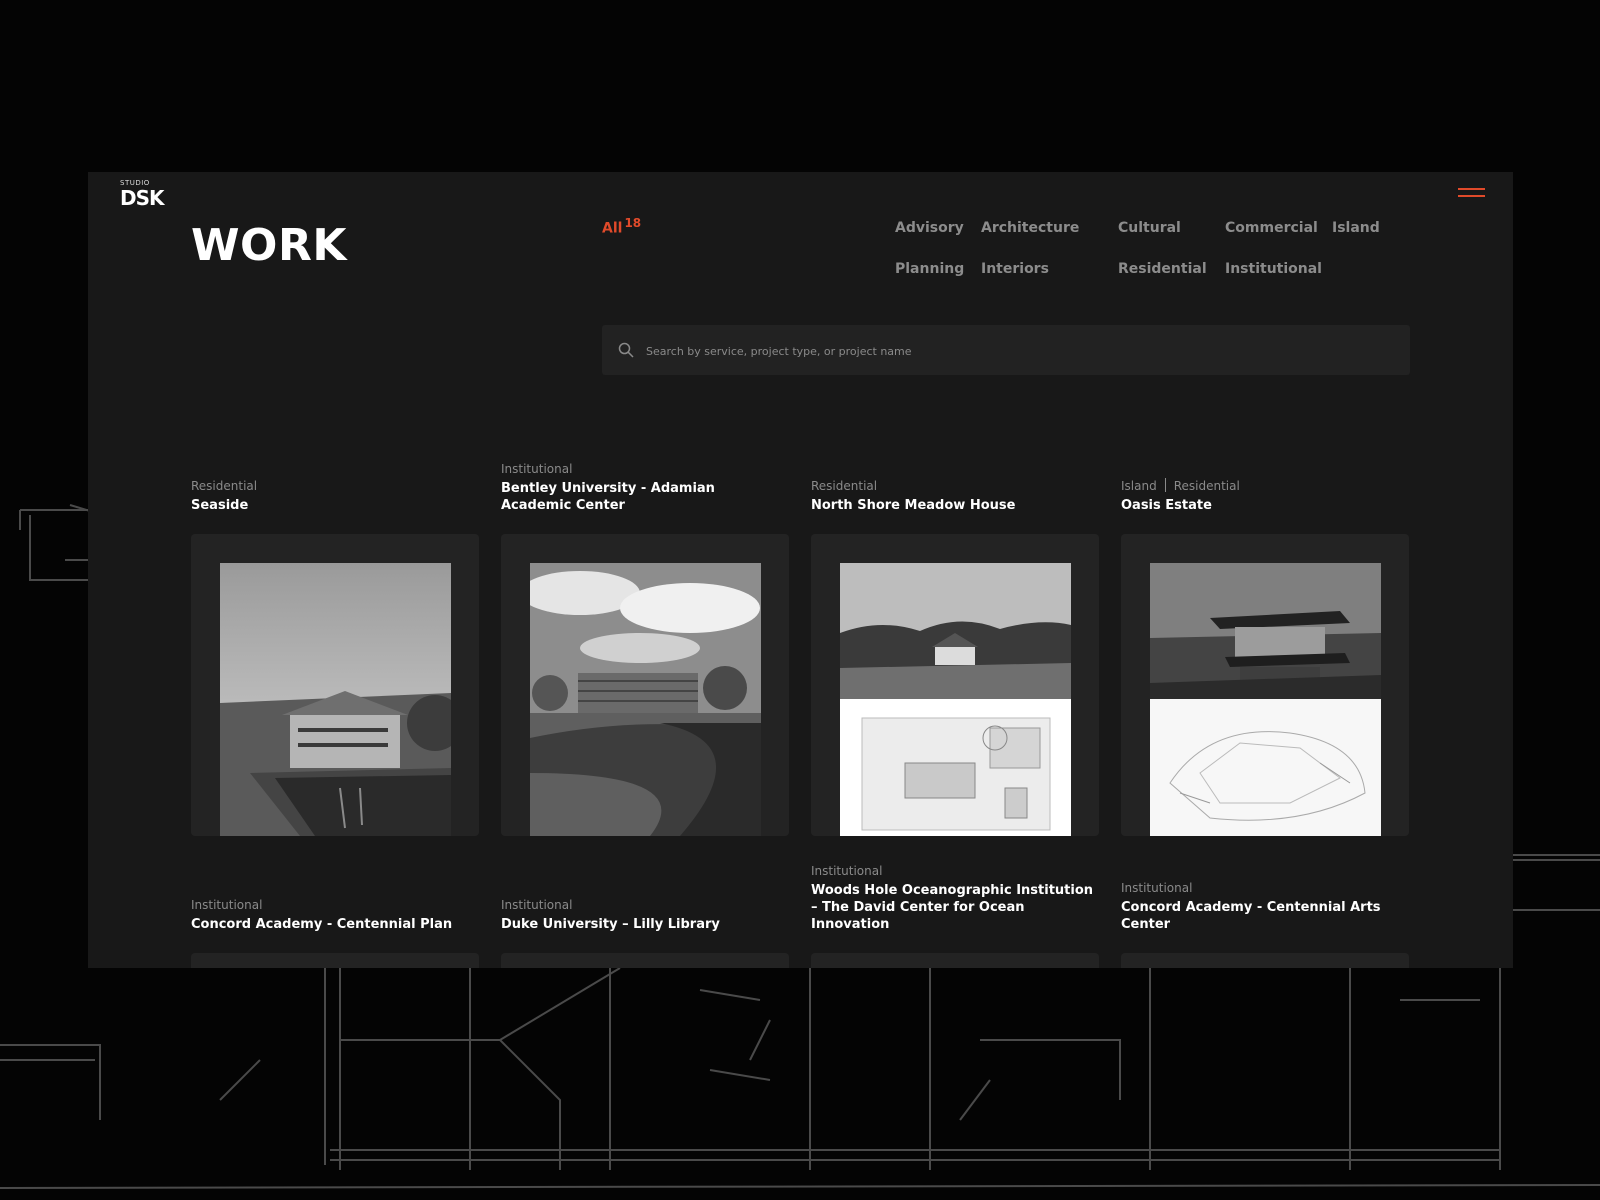 The image size is (1600, 1200). I want to click on filter-interiors: Interiors, so click(1015, 269).